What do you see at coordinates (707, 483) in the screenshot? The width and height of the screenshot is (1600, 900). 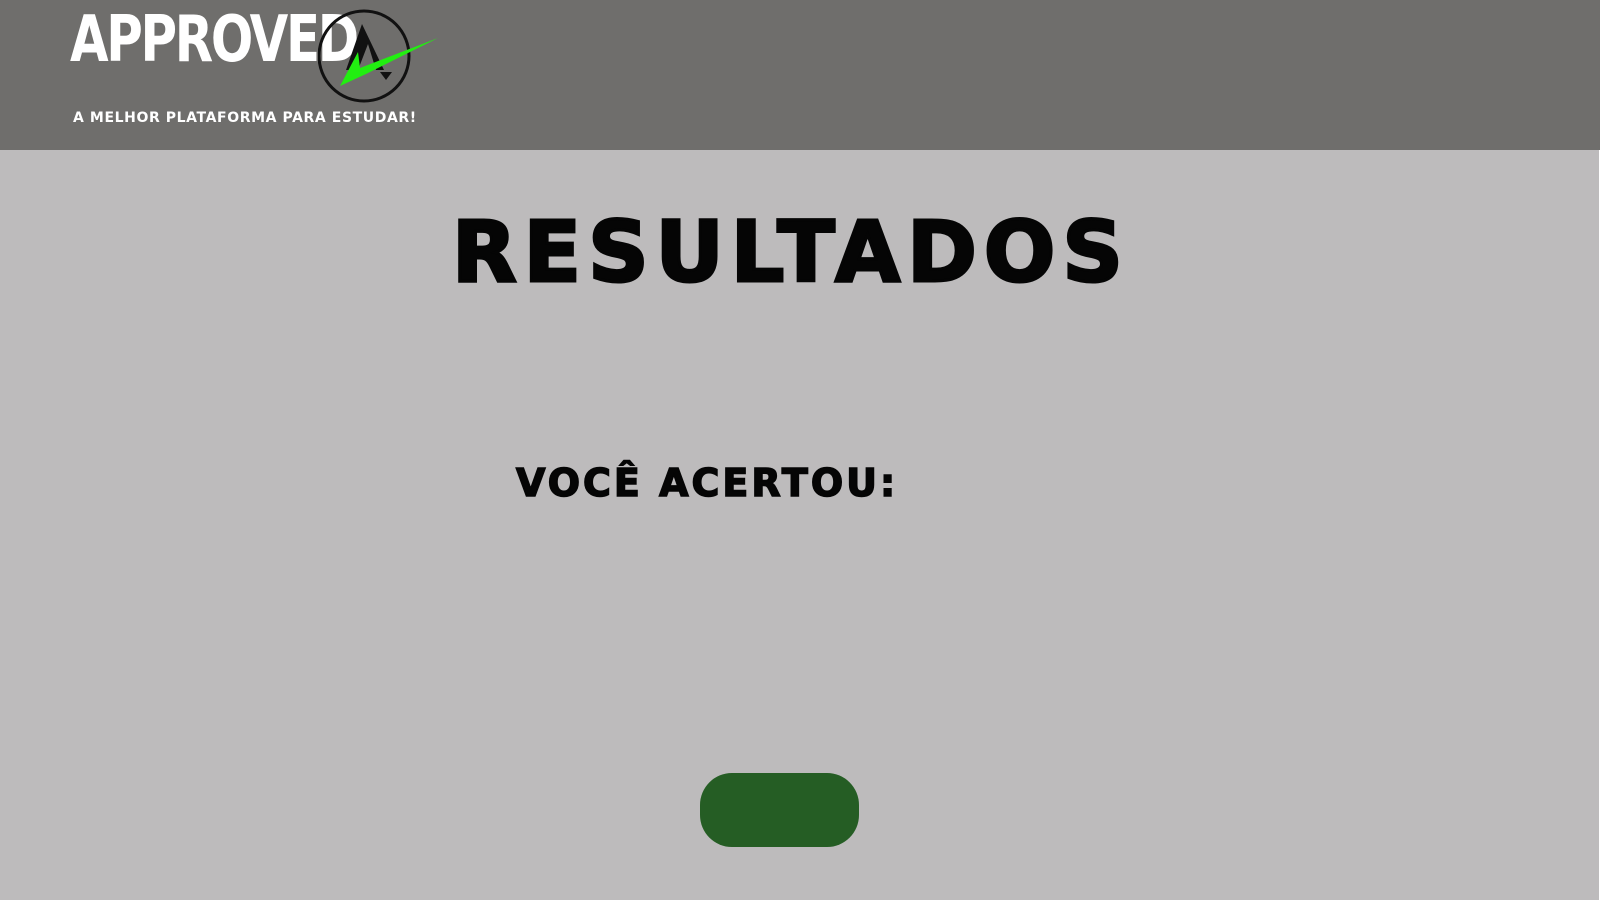 I see `score-label: VOCÊ ACERTOU:` at bounding box center [707, 483].